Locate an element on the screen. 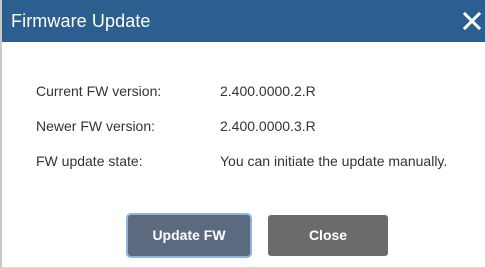 This screenshot has width=485, height=268. dialog-title: Firmware Update is located at coordinates (81, 21).